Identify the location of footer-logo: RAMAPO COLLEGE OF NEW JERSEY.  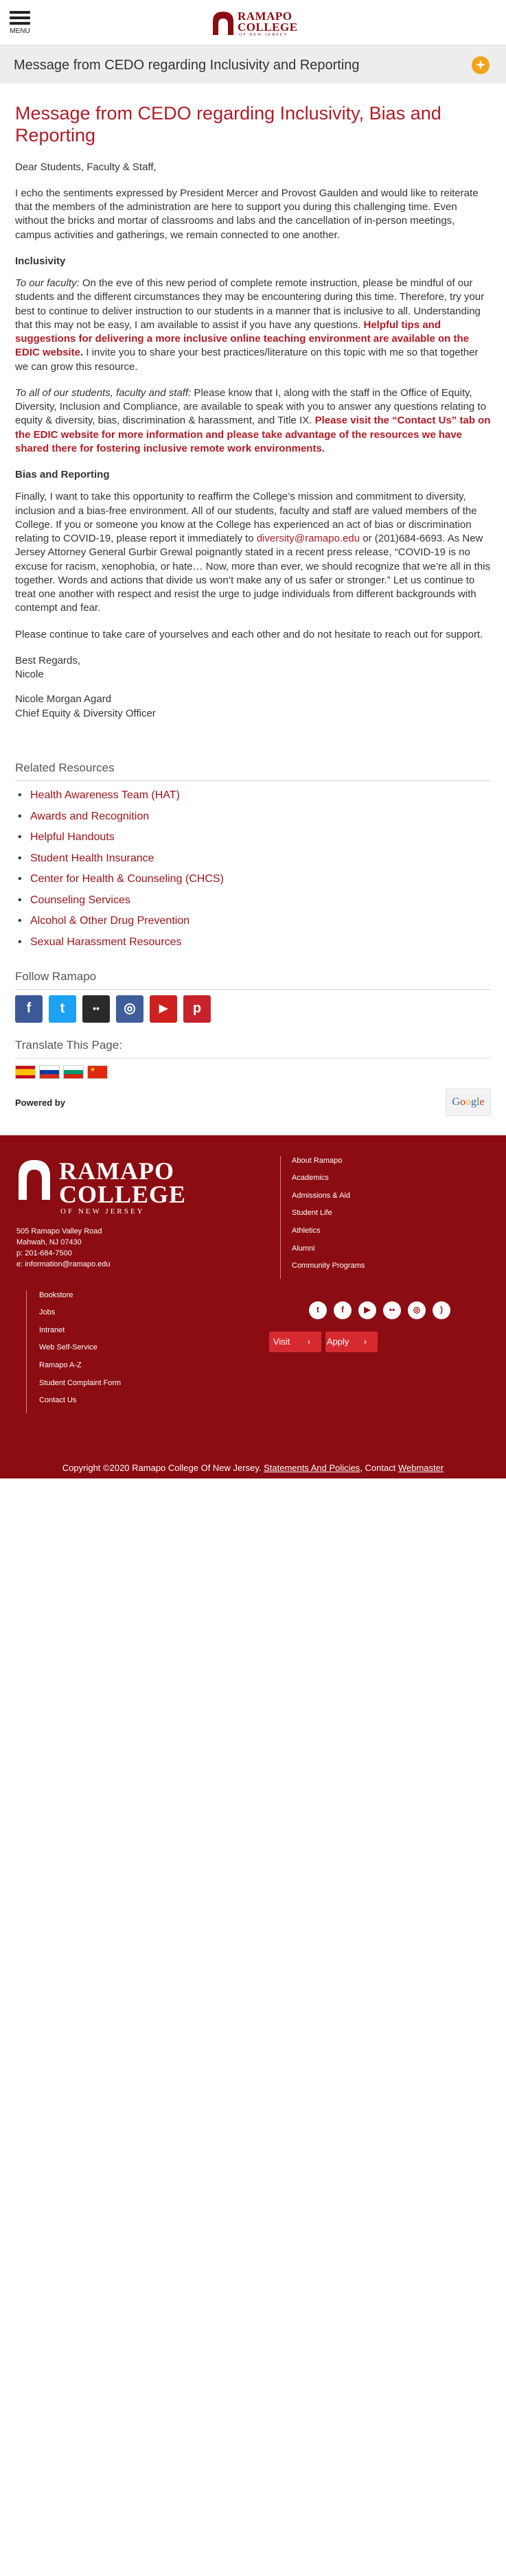
(100, 1187).